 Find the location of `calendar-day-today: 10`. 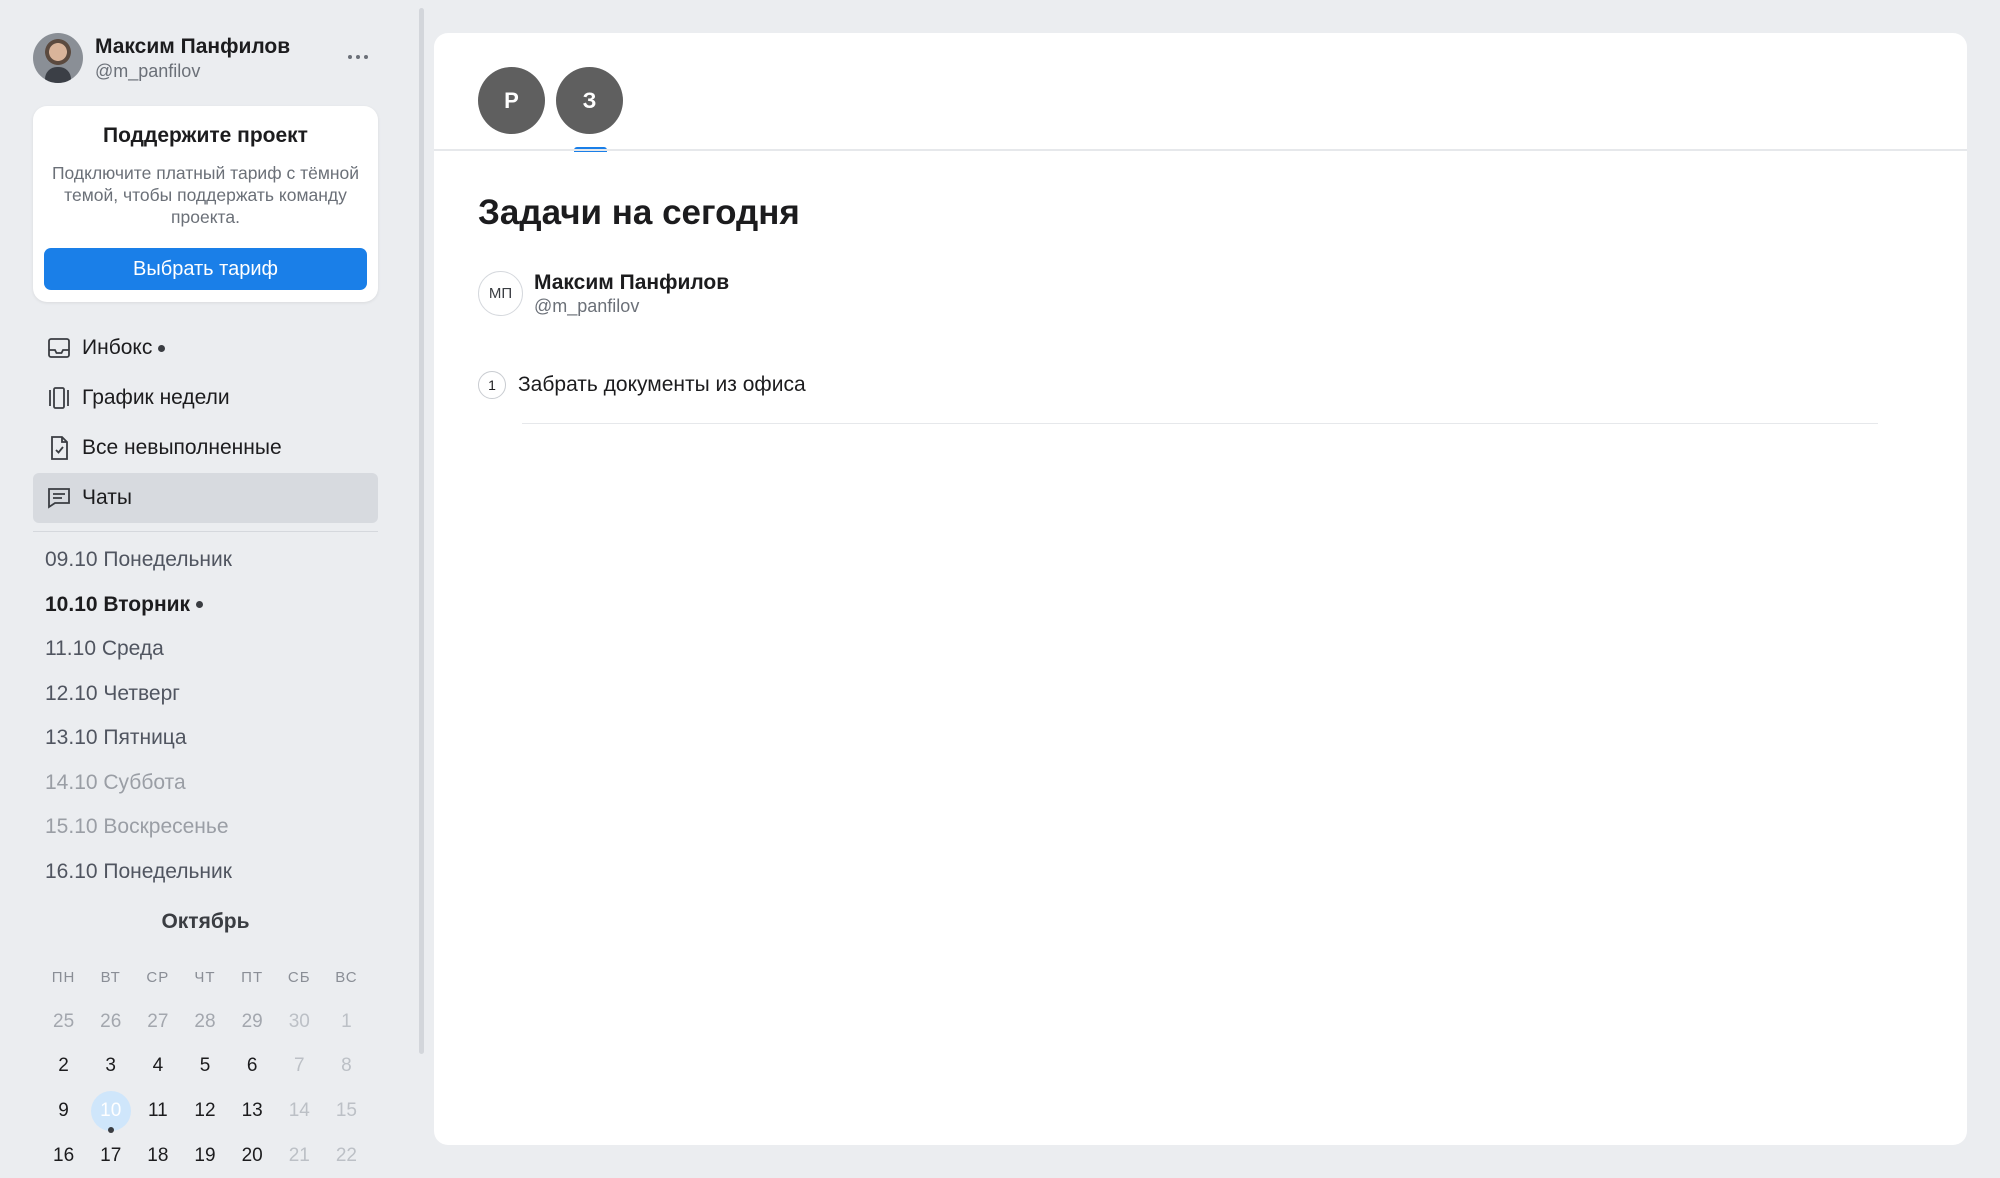

calendar-day-today: 10 is located at coordinates (110, 1112).